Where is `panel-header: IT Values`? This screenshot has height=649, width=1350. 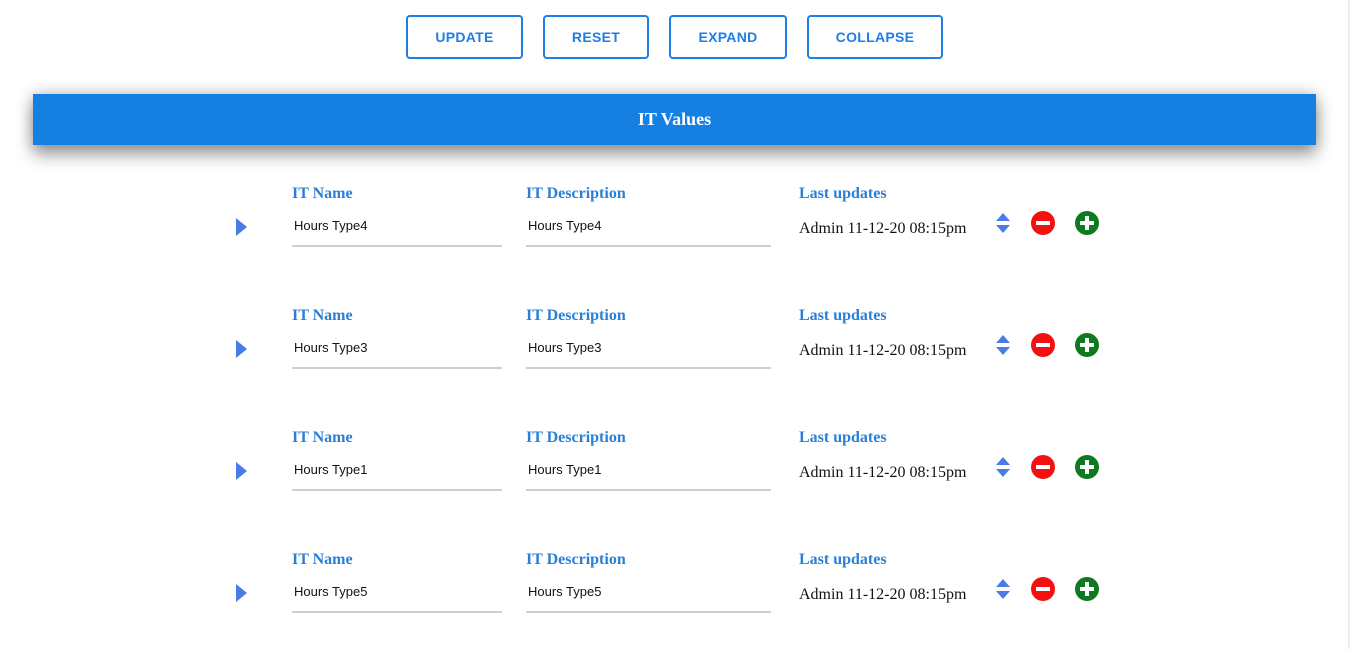
panel-header: IT Values is located at coordinates (674, 119).